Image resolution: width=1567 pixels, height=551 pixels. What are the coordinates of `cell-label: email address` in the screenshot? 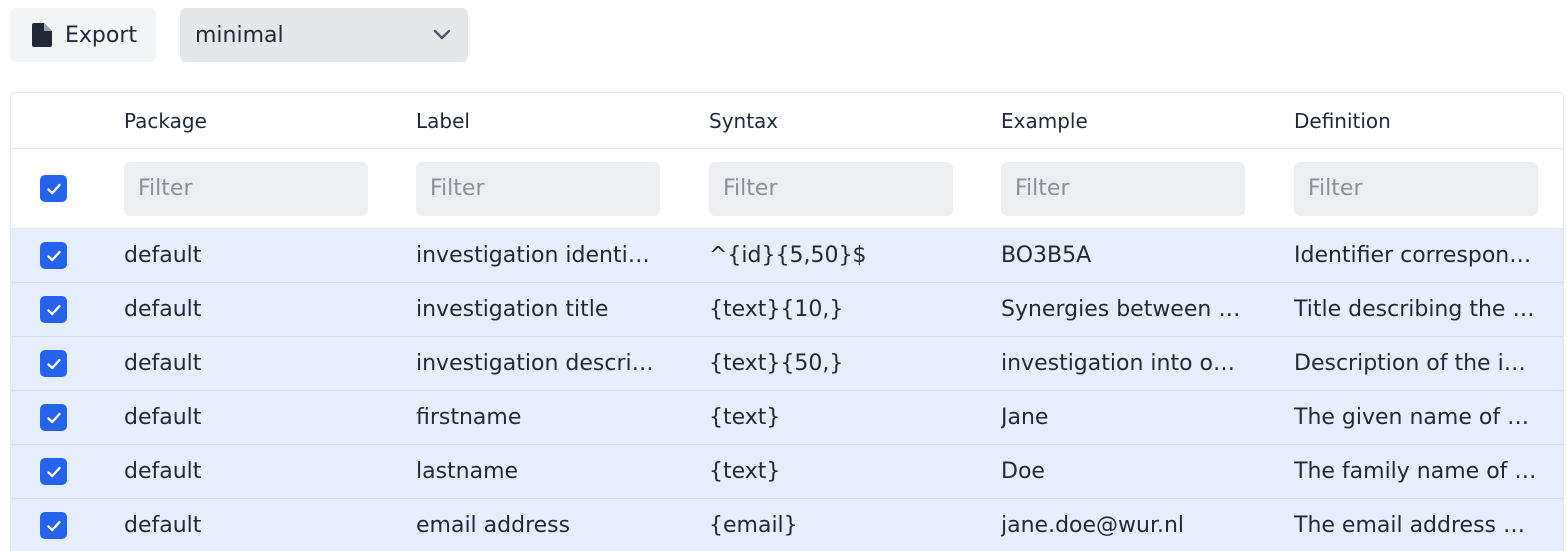 It's located at (493, 525).